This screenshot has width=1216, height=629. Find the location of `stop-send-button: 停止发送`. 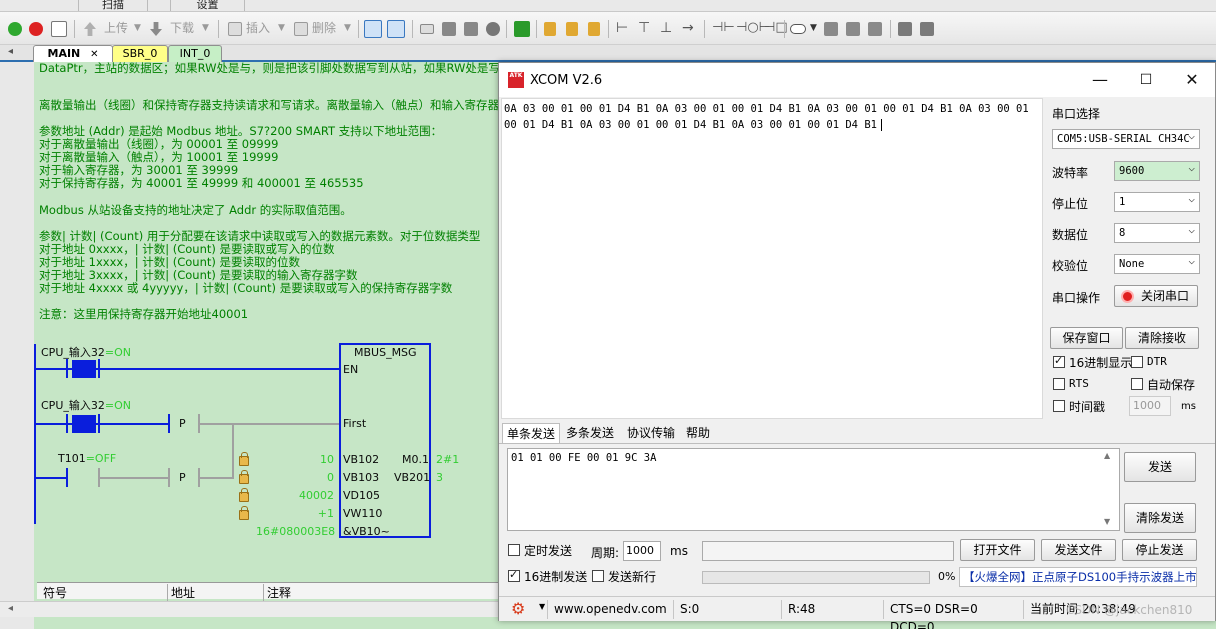

stop-send-button: 停止发送 is located at coordinates (1159, 550).